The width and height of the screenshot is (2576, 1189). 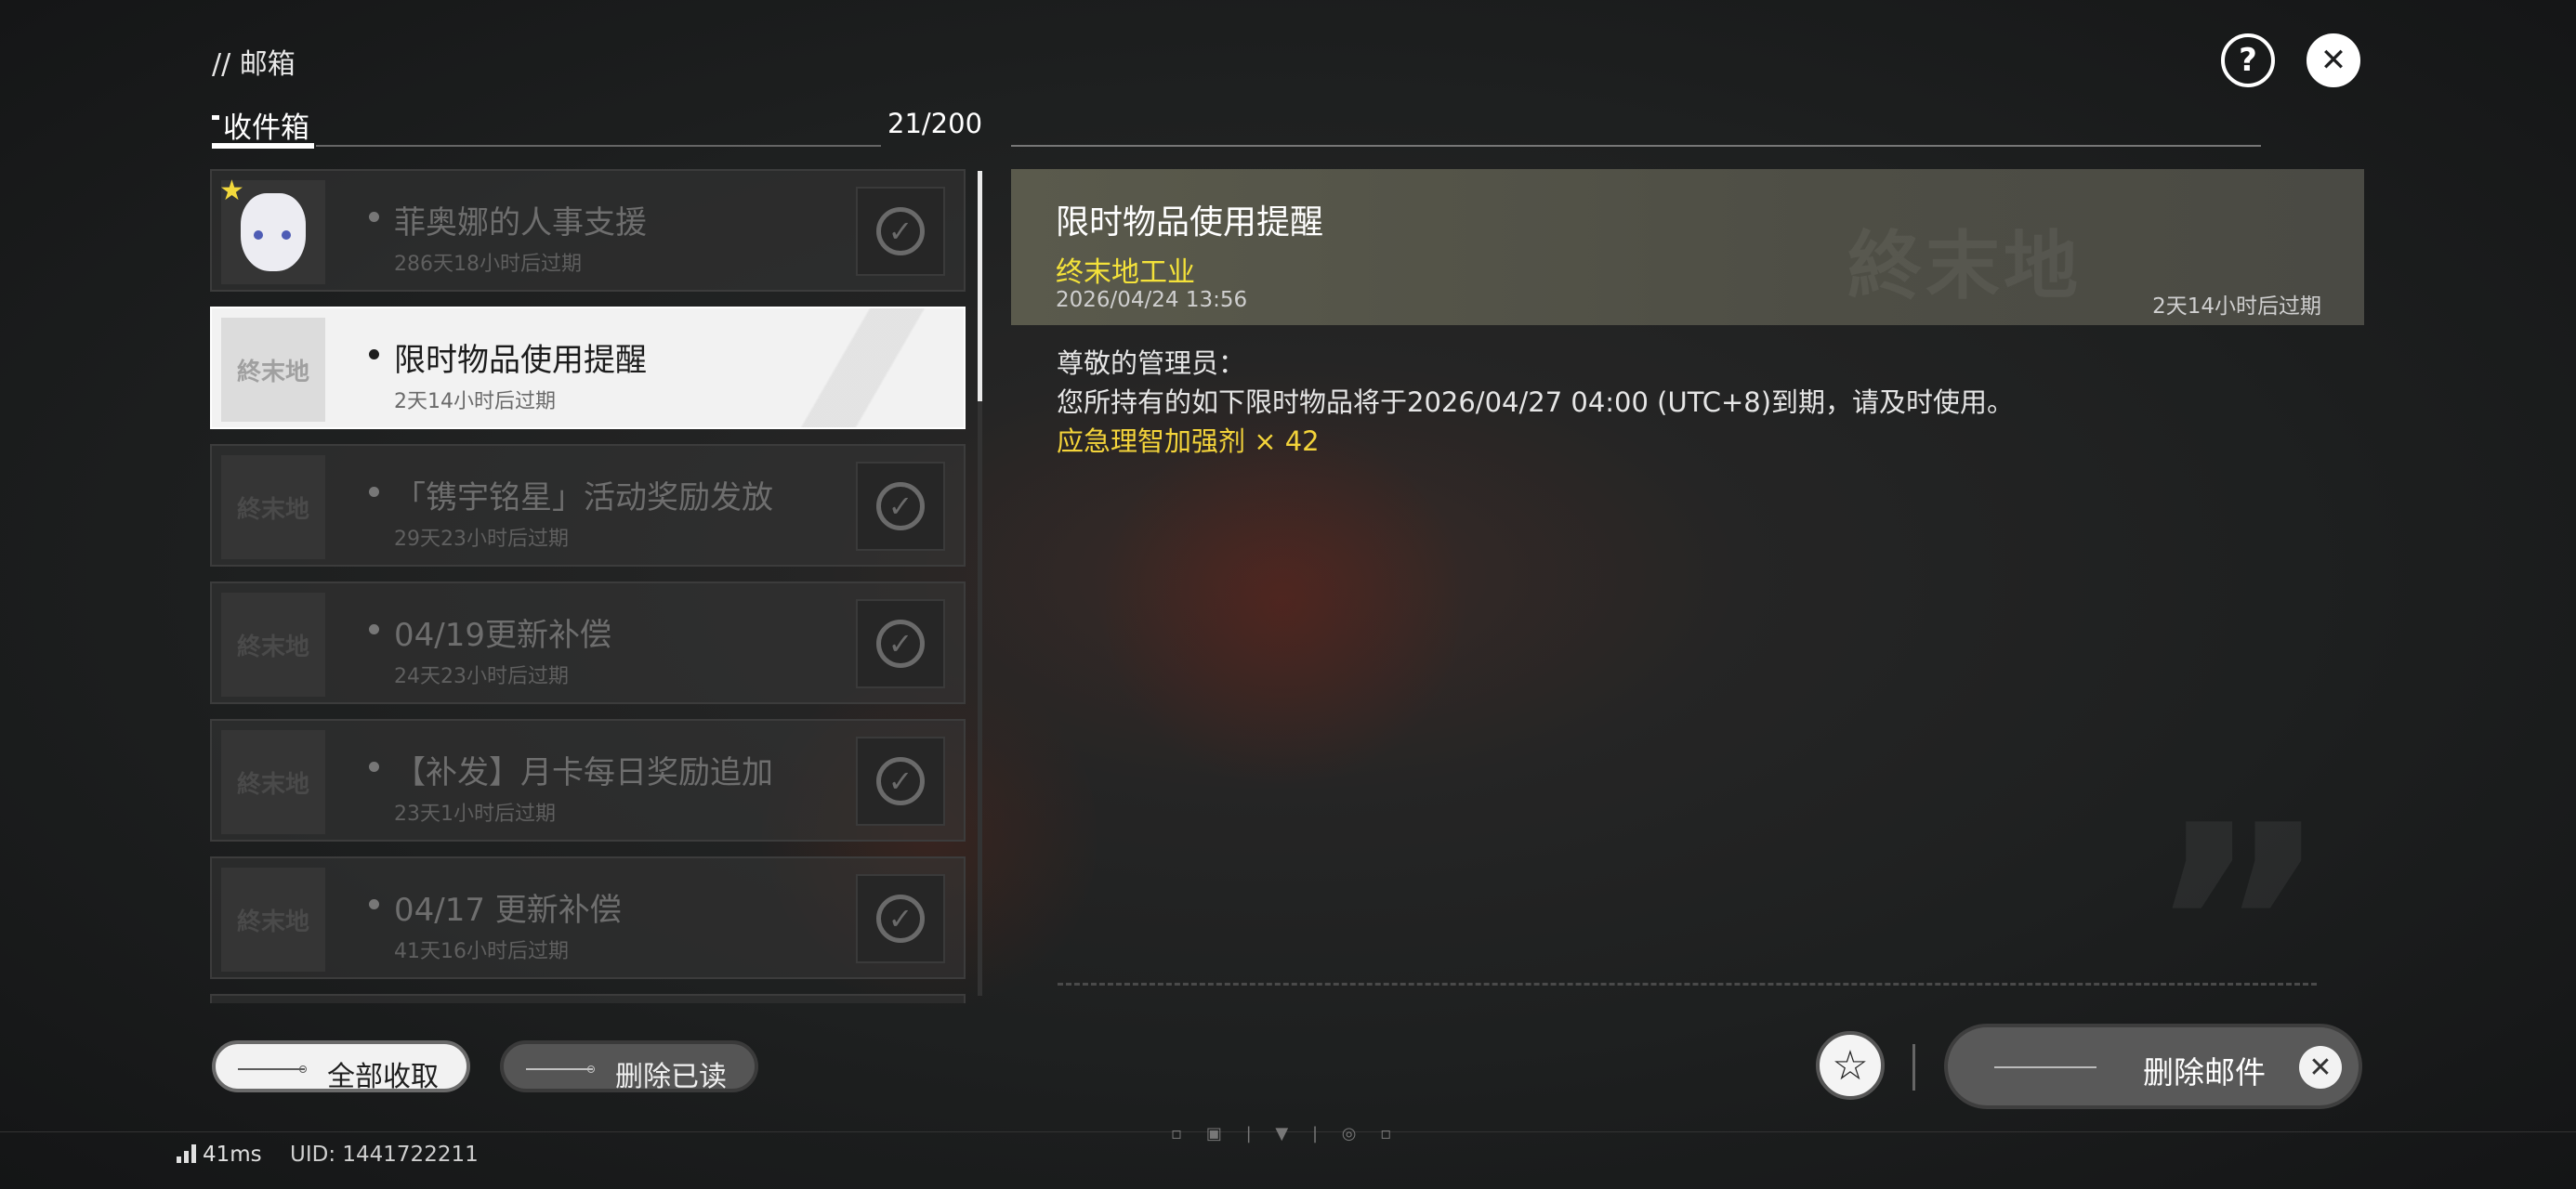 What do you see at coordinates (1151, 363) in the screenshot?
I see `mail-greeting: 尊敬的管理员：` at bounding box center [1151, 363].